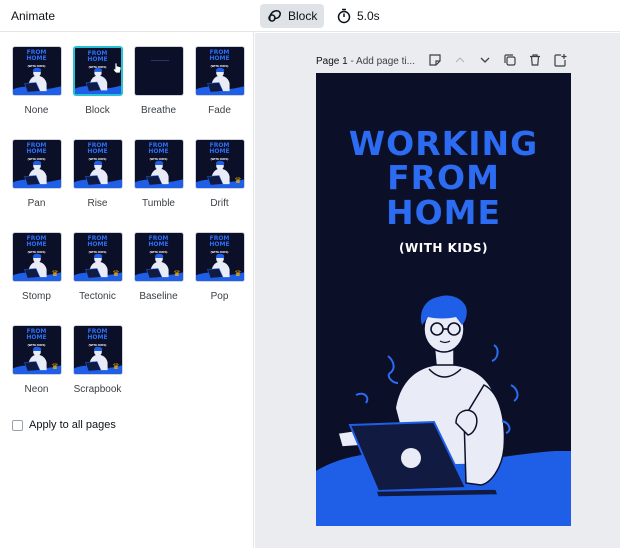  I want to click on hand-cursor-icon, so click(116, 68).